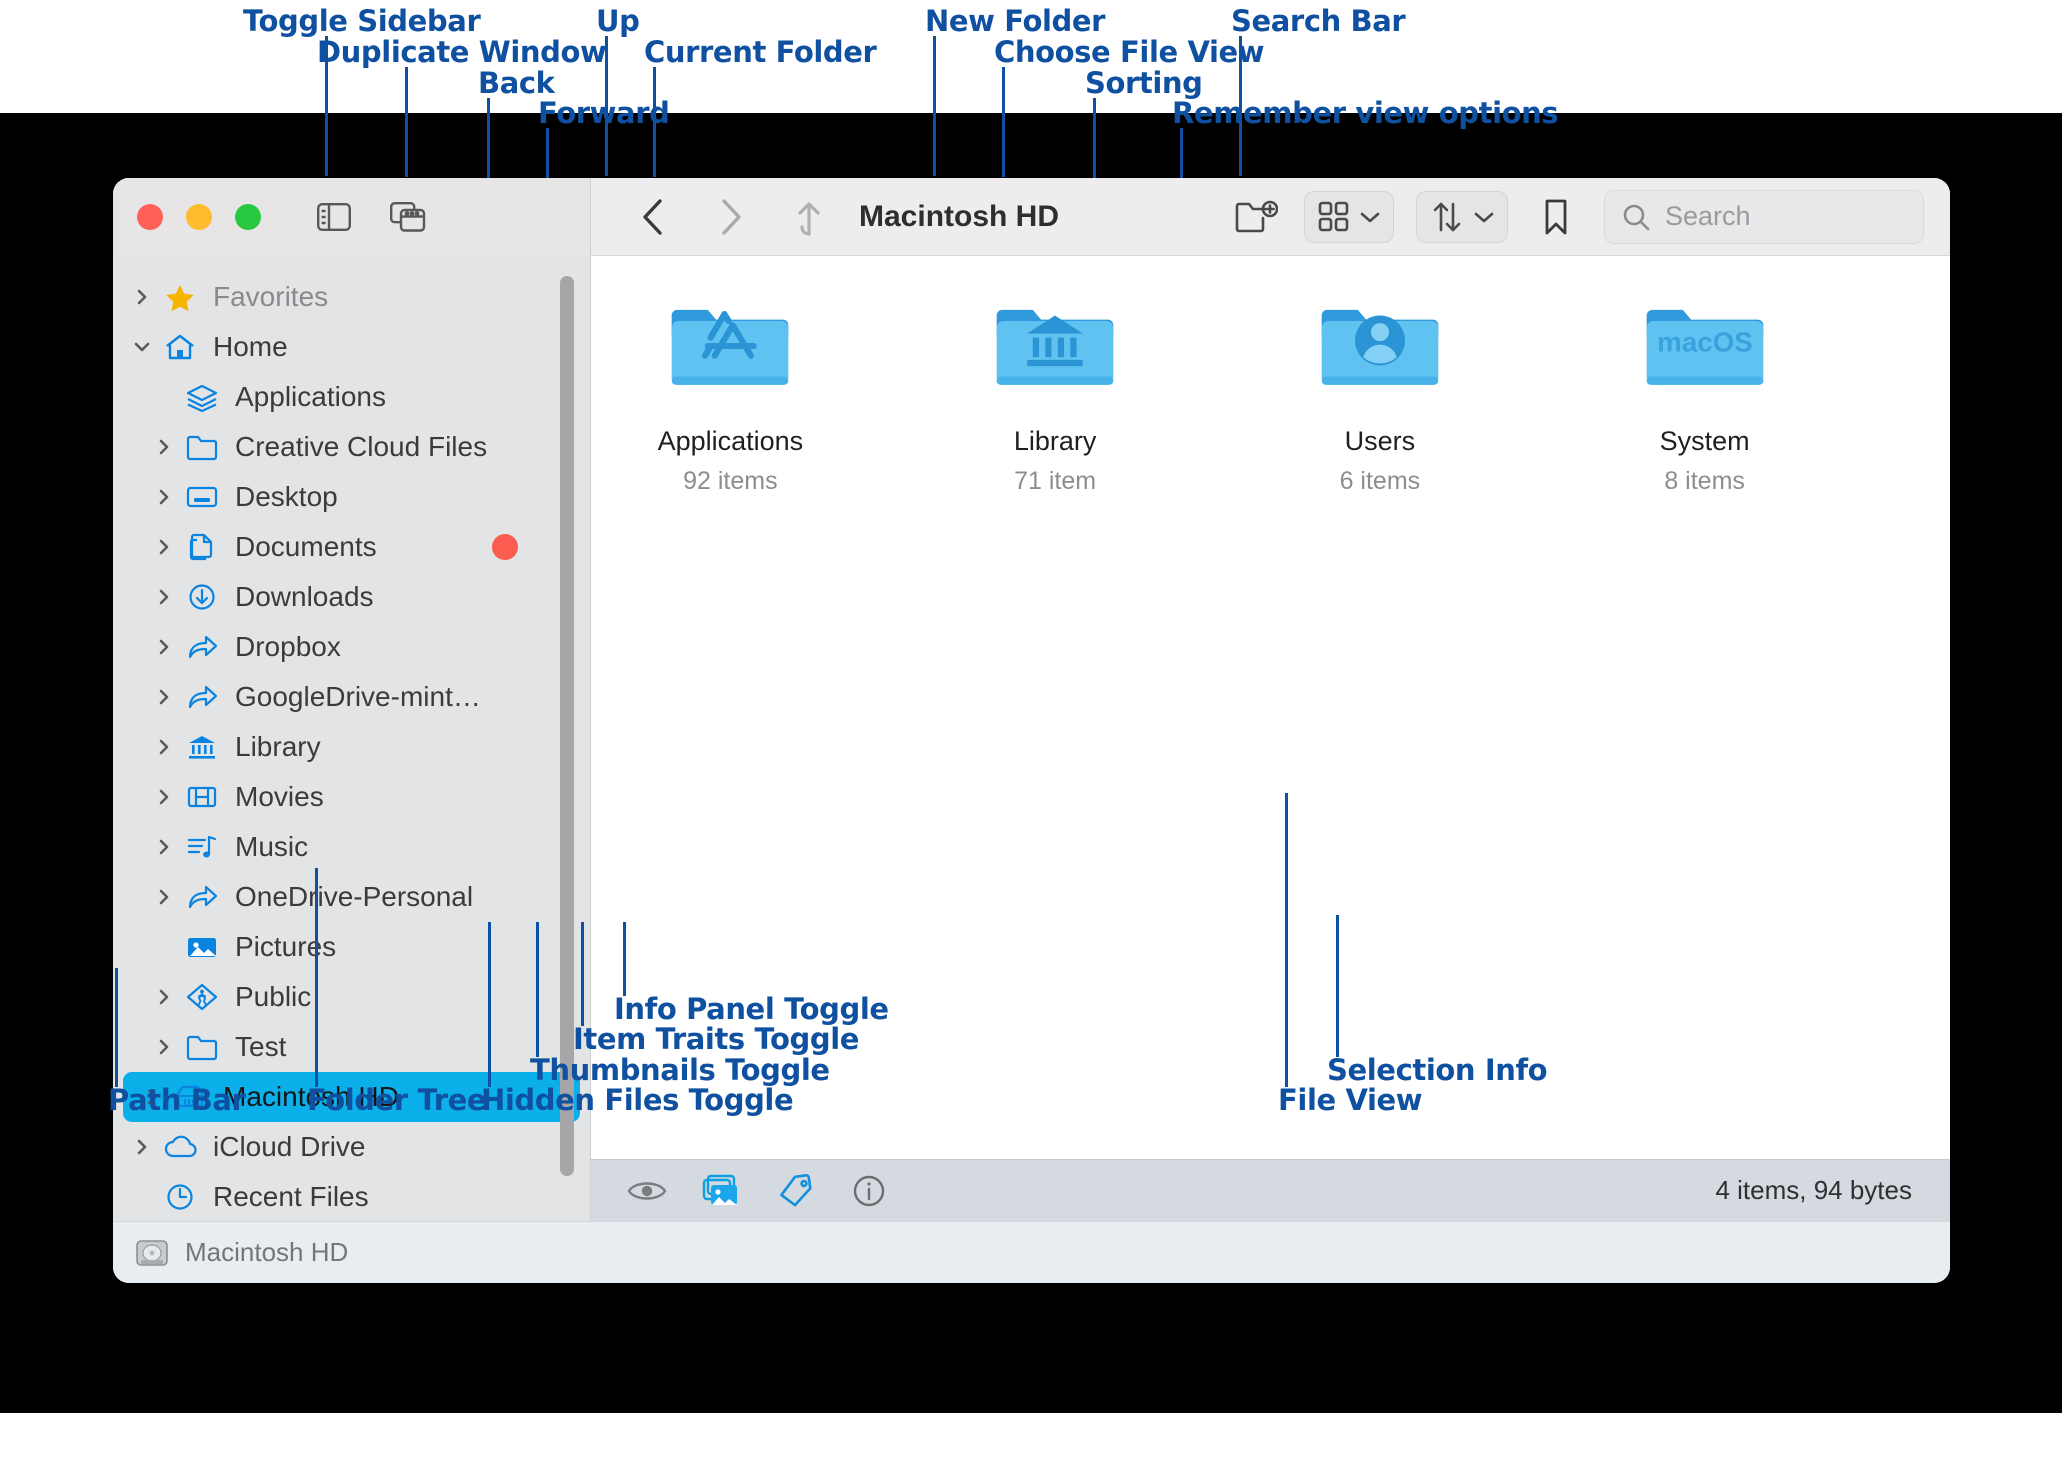  What do you see at coordinates (1764, 216) in the screenshot?
I see `search-bar: Search` at bounding box center [1764, 216].